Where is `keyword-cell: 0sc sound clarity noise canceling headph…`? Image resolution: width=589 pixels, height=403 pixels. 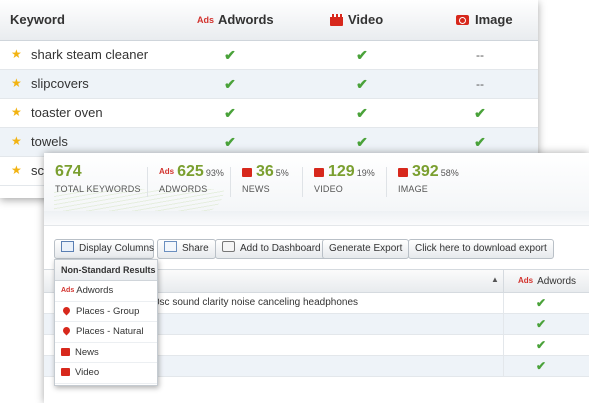 keyword-cell: 0sc sound clarity noise canceling headph… is located at coordinates (256, 303).